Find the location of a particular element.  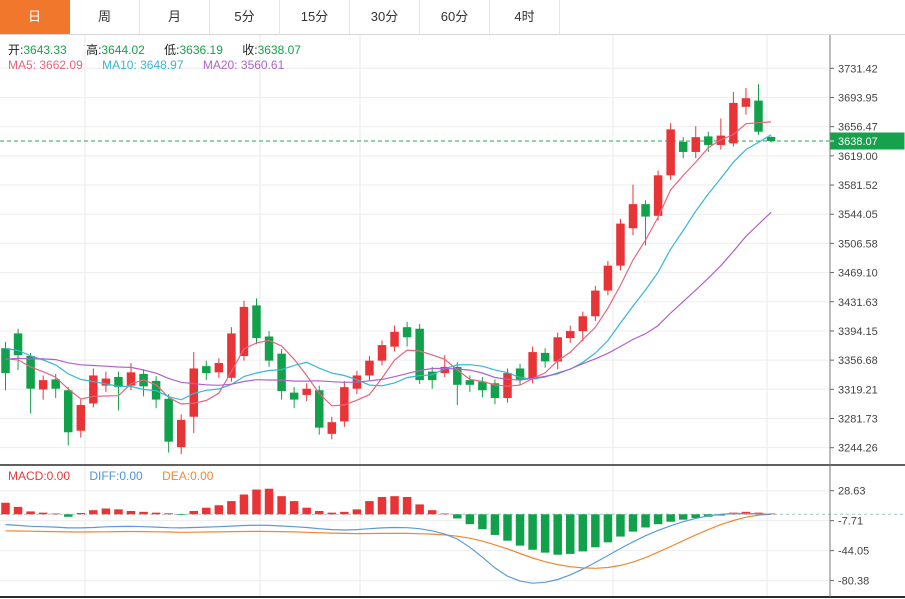

price-tick-label: 3469.10 is located at coordinates (858, 274).